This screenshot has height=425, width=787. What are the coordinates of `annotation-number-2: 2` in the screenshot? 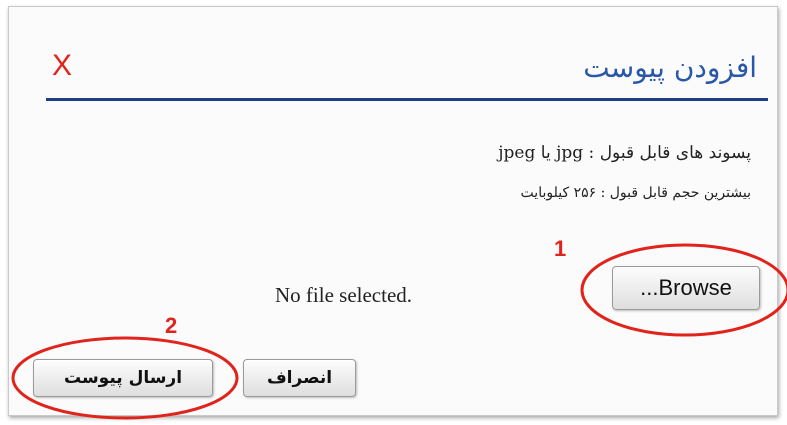 It's located at (171, 325).